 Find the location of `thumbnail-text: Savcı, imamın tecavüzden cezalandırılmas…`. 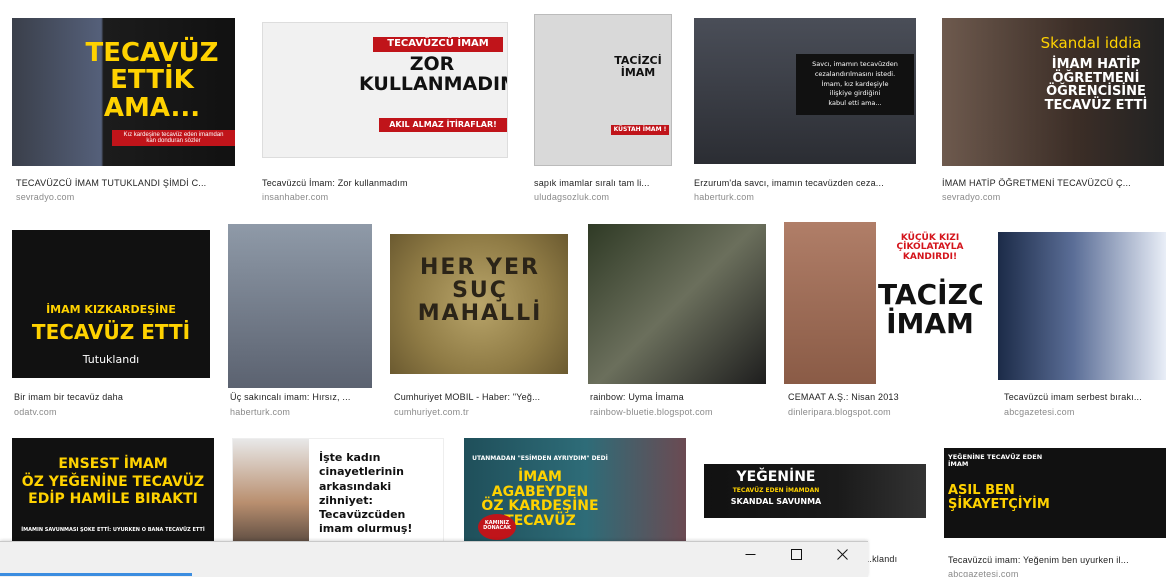

thumbnail-text: Savcı, imamın tecavüzden cezalandırılmas… is located at coordinates (855, 84).